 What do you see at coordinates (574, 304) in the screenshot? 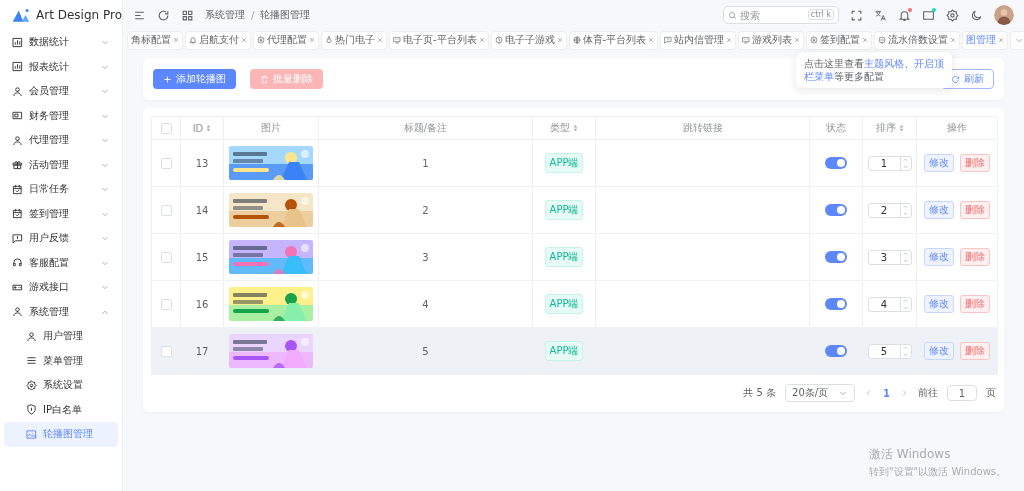
I see `table-row: 16 4 APP端 4 修改 删除` at bounding box center [574, 304].